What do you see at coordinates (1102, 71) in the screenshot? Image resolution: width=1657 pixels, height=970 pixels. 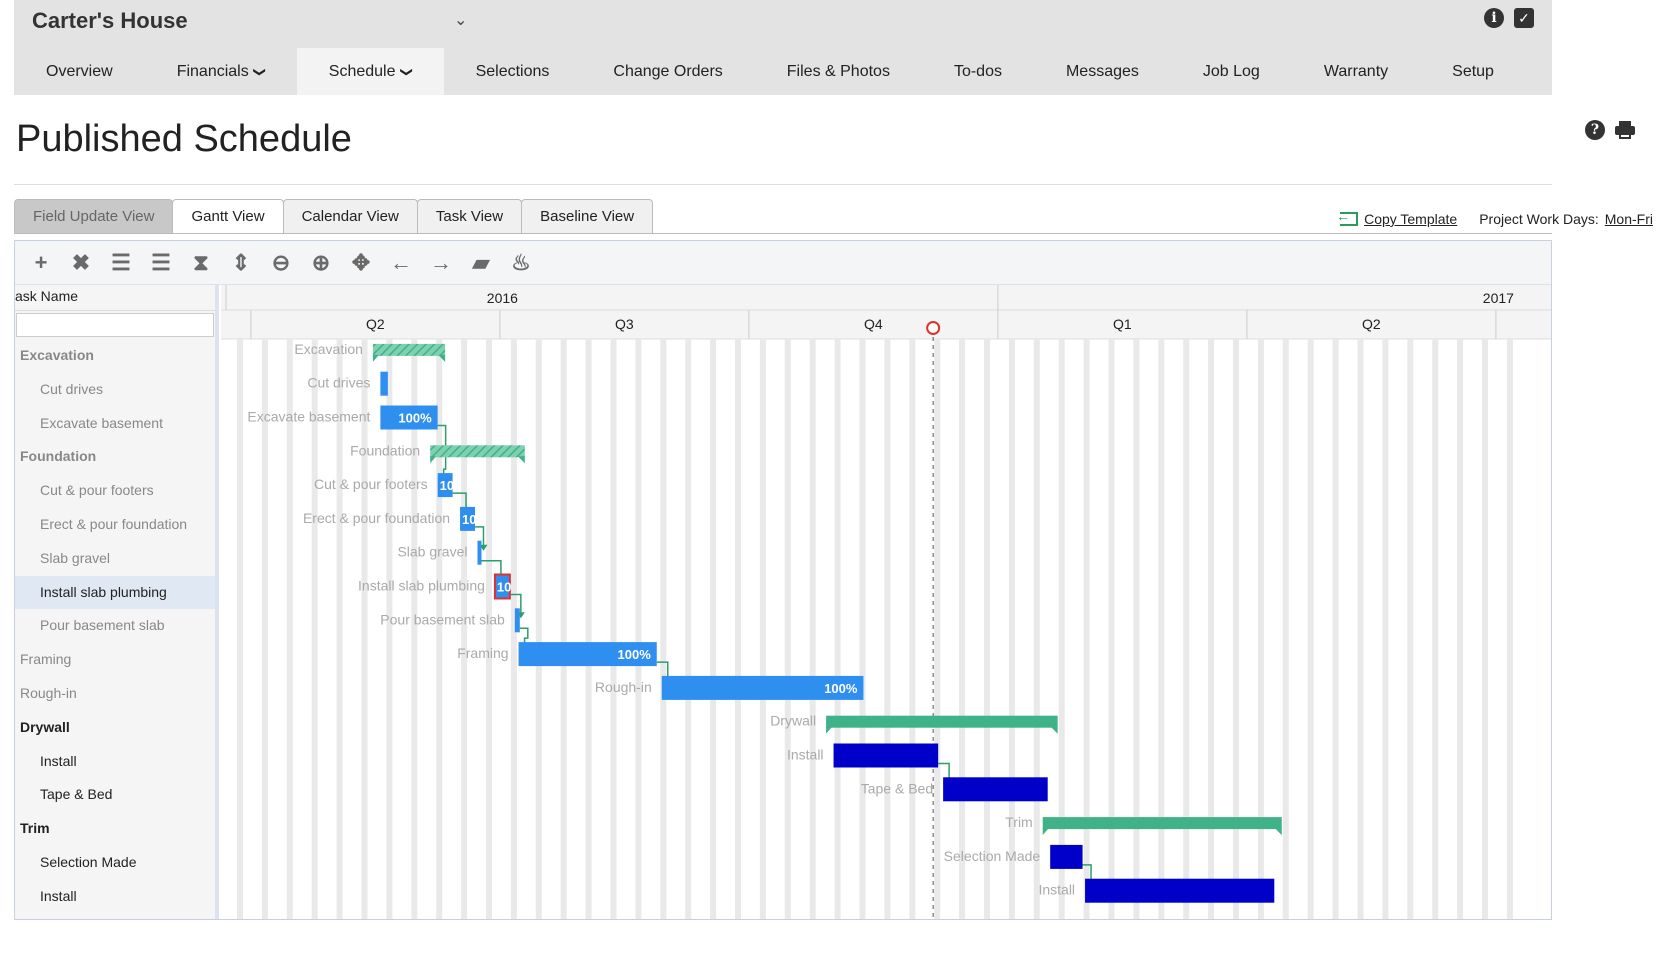 I see `nav-item-messages: Messages` at bounding box center [1102, 71].